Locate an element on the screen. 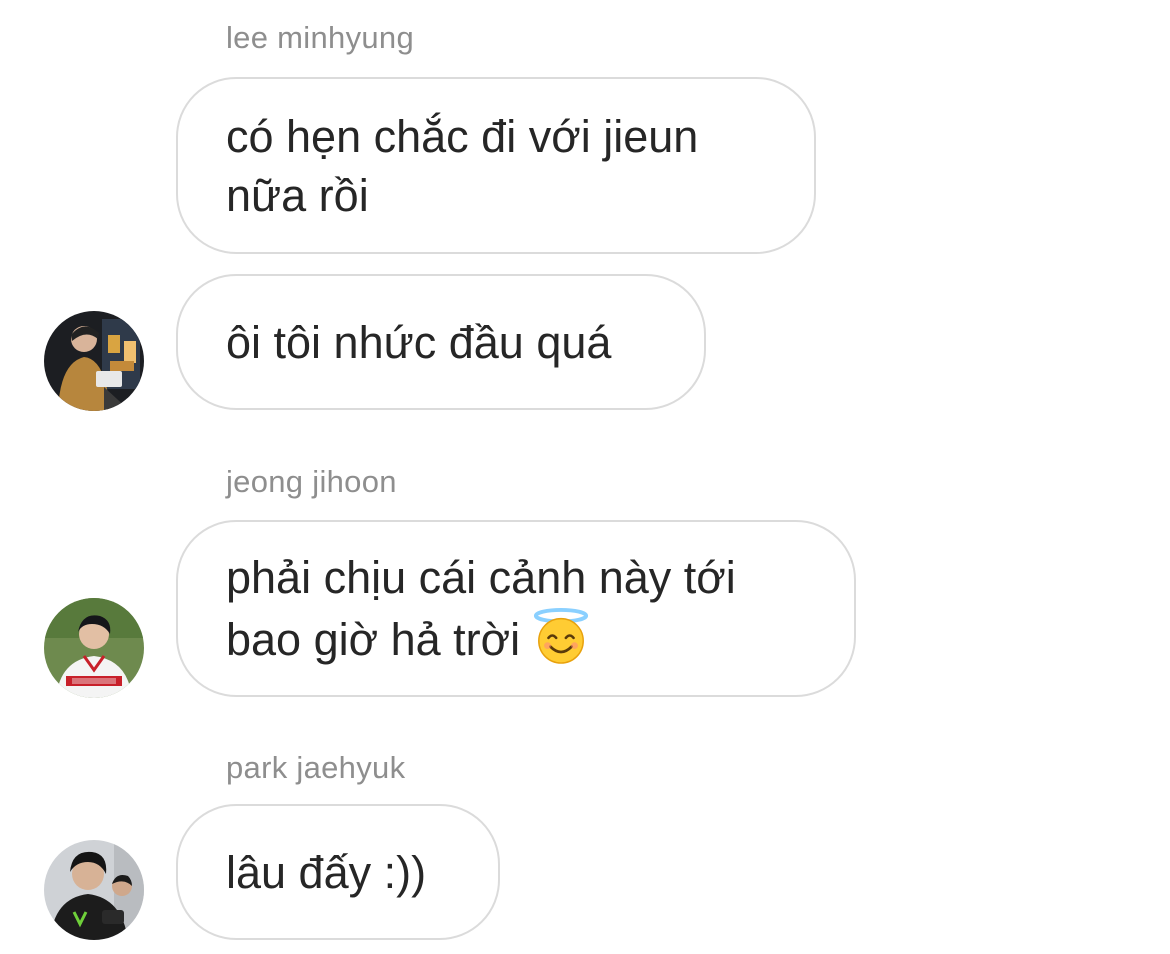  message-line: bao giờ hả trời is located at coordinates (373, 639).